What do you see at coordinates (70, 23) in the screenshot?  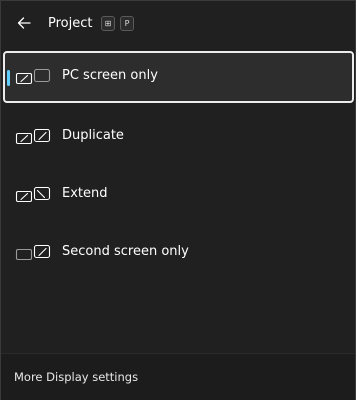 I see `page-title: Project` at bounding box center [70, 23].